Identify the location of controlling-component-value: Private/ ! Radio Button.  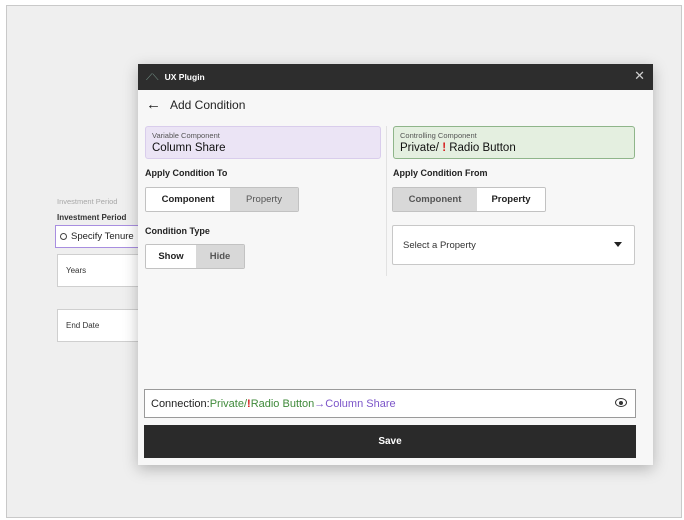
(514, 148).